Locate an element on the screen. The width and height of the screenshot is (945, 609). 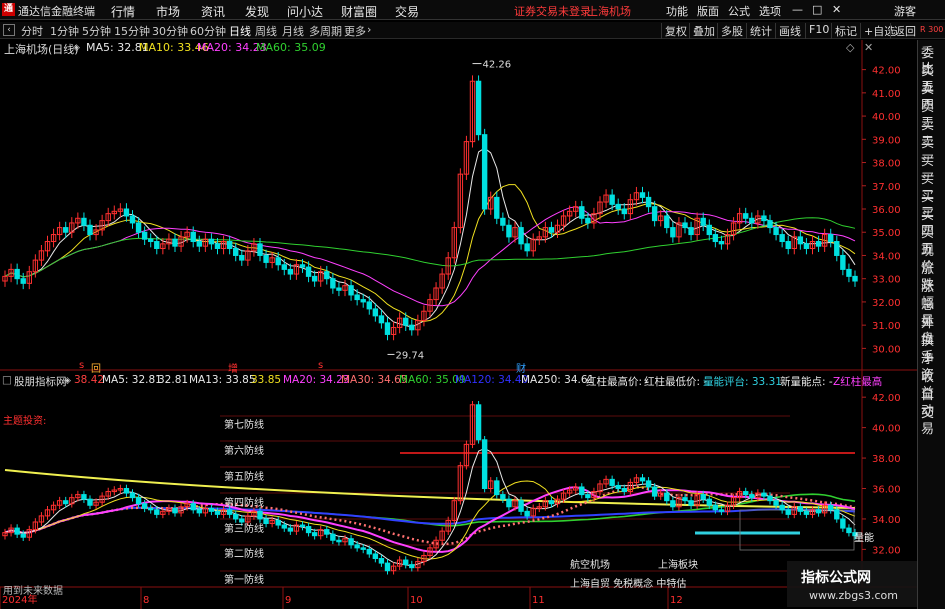
minimize-icon: — is located at coordinates (797, 9).